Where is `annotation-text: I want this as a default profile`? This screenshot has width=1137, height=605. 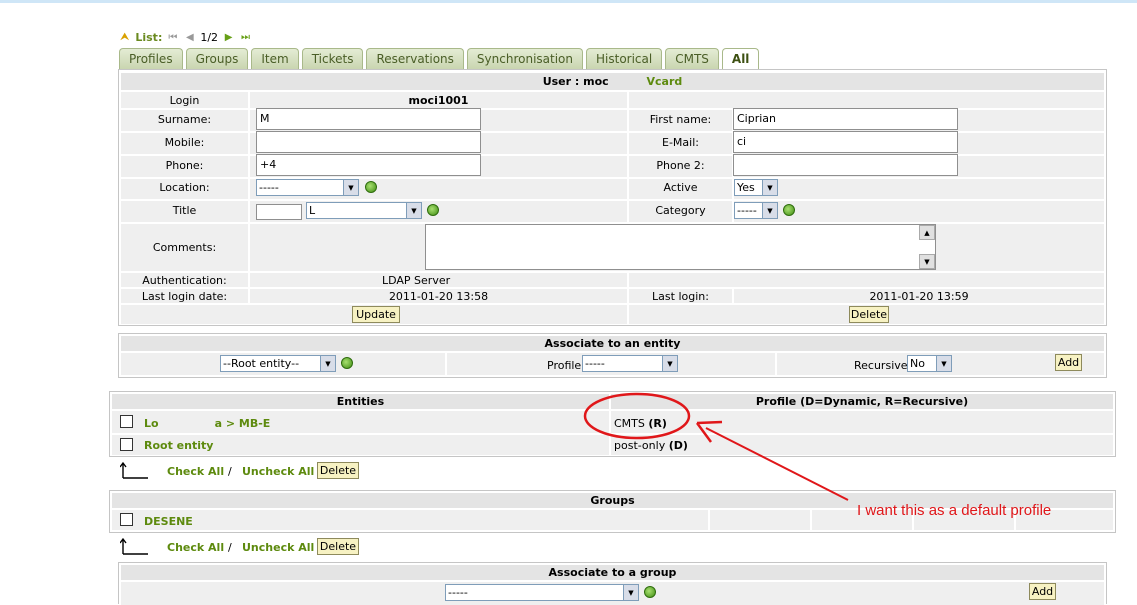
annotation-text: I want this as a default profile is located at coordinates (954, 510).